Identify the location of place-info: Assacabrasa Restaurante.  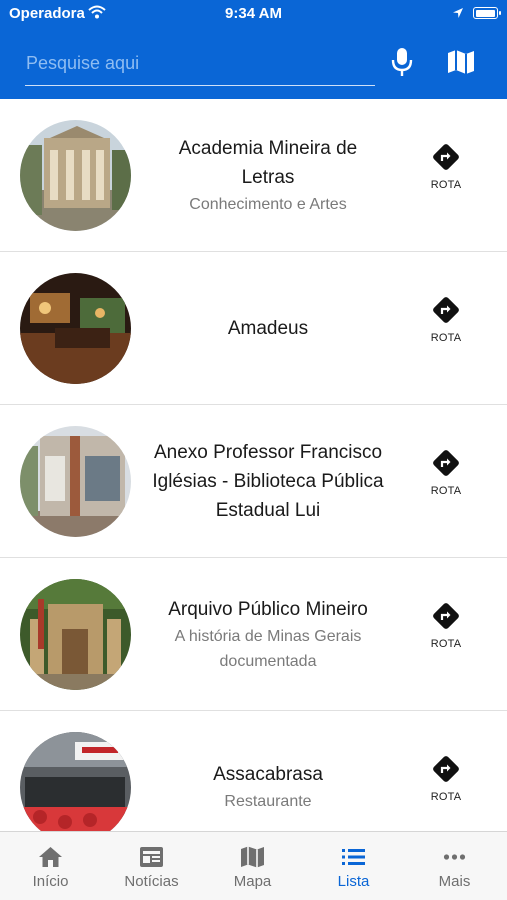
(268, 771).